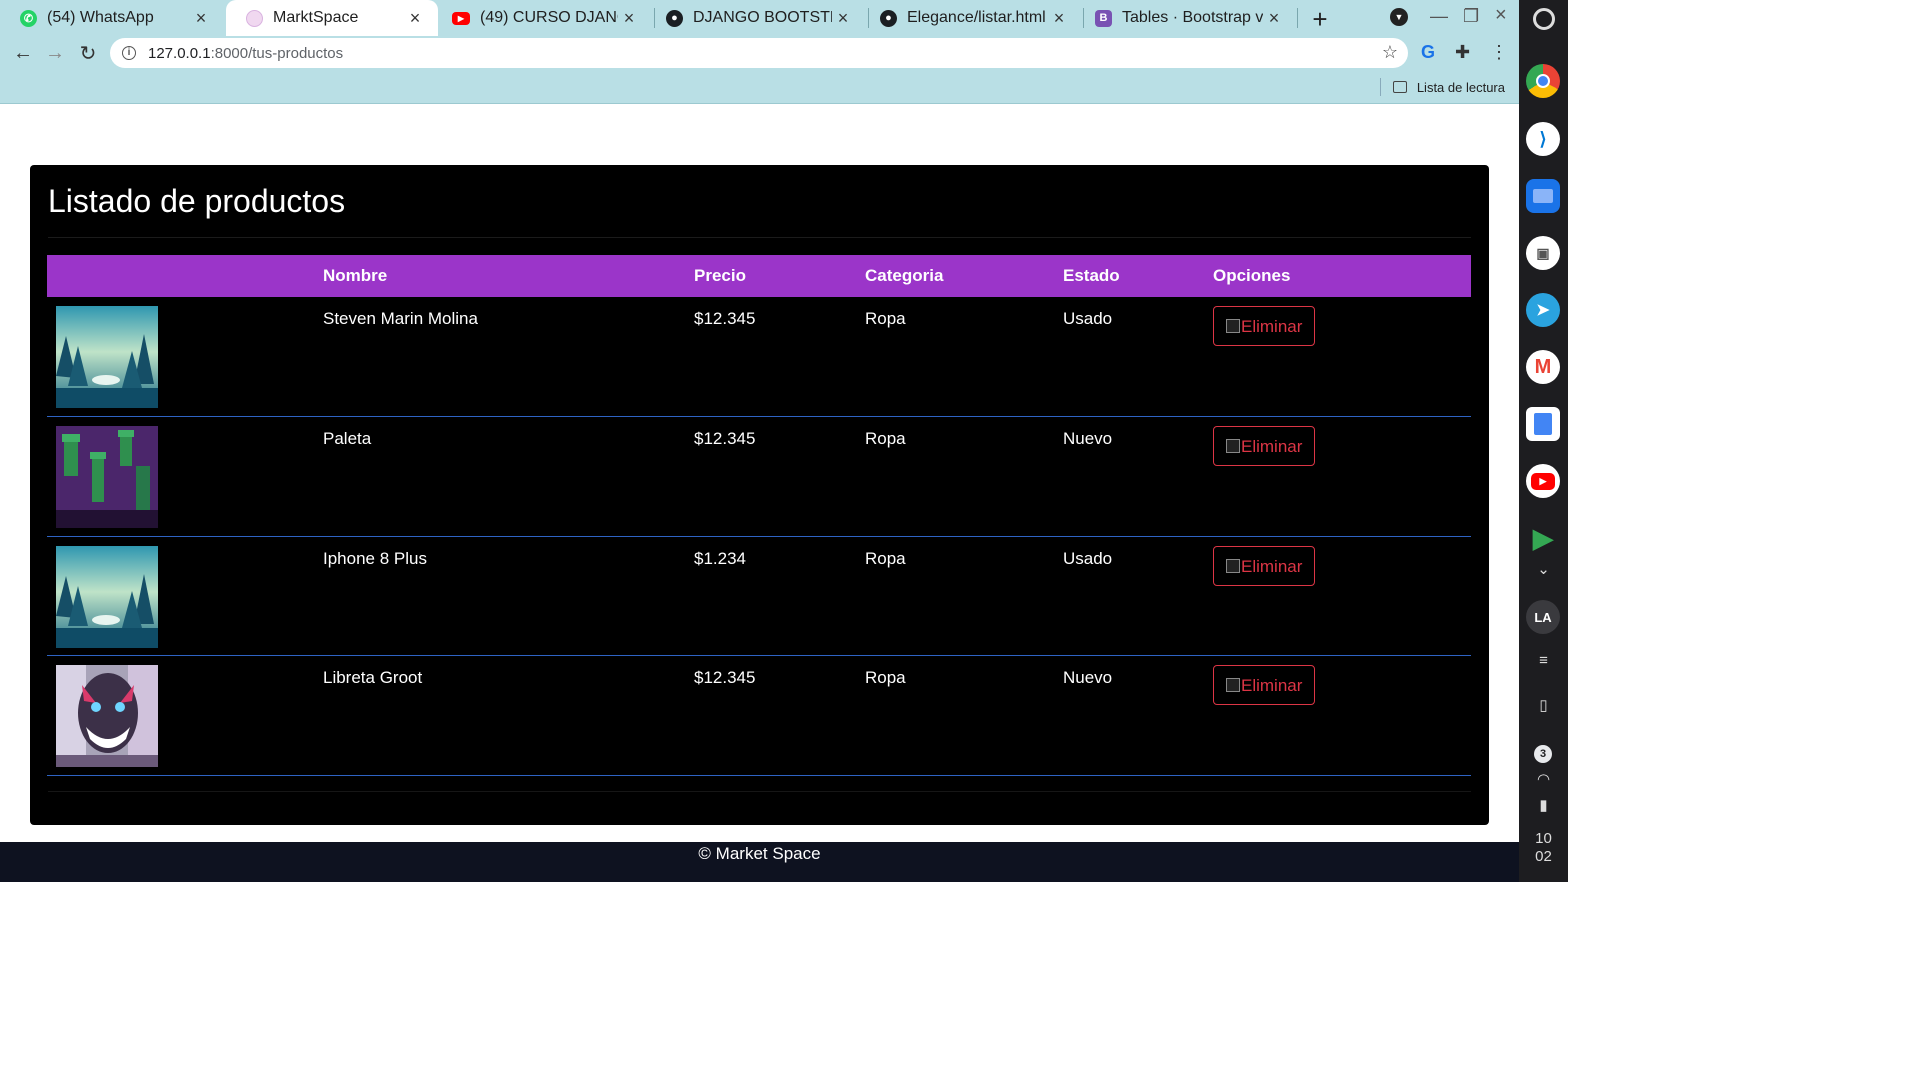 This screenshot has width=1920, height=1080. What do you see at coordinates (1543, 779) in the screenshot?
I see `wifi-icon: ◠` at bounding box center [1543, 779].